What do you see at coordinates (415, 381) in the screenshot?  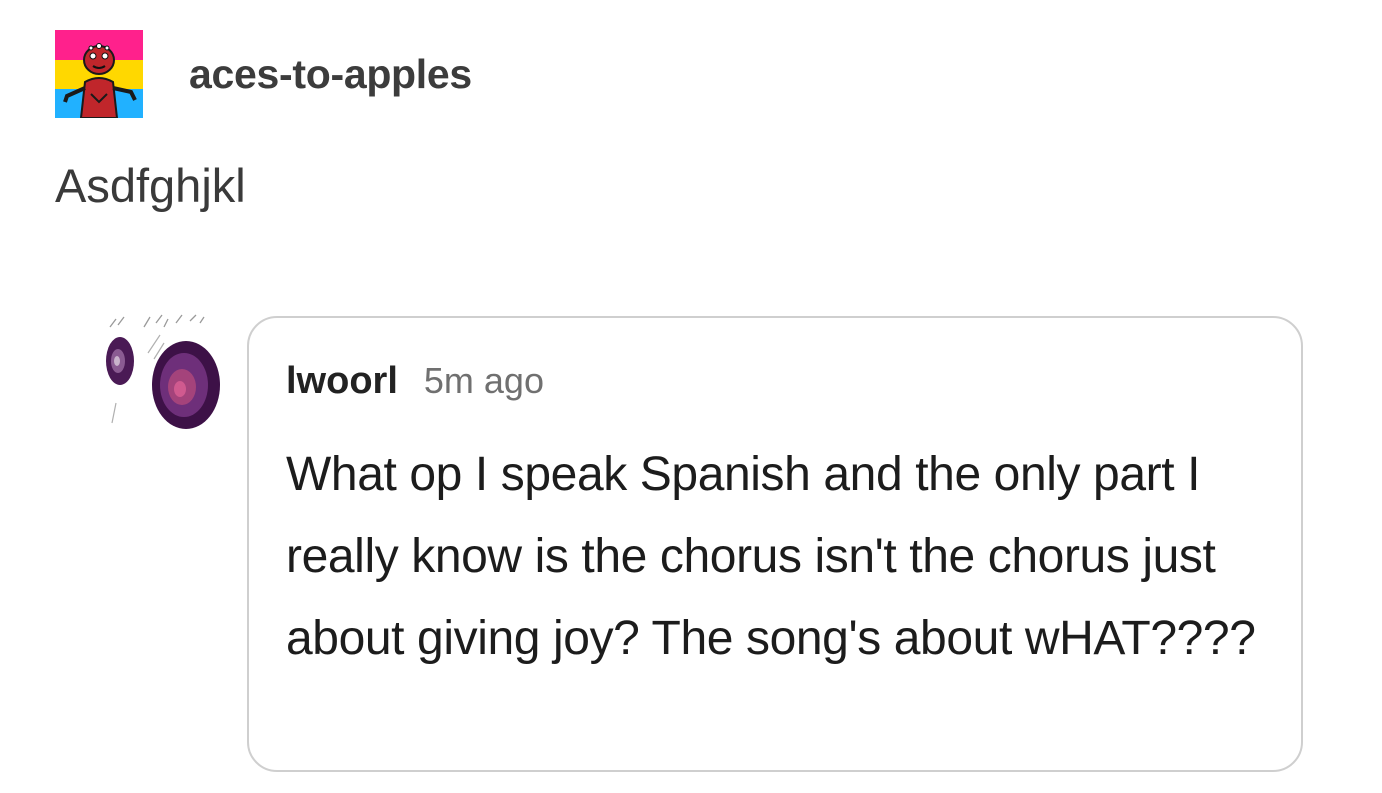 I see `reply-meta: lwoorl 5m ago` at bounding box center [415, 381].